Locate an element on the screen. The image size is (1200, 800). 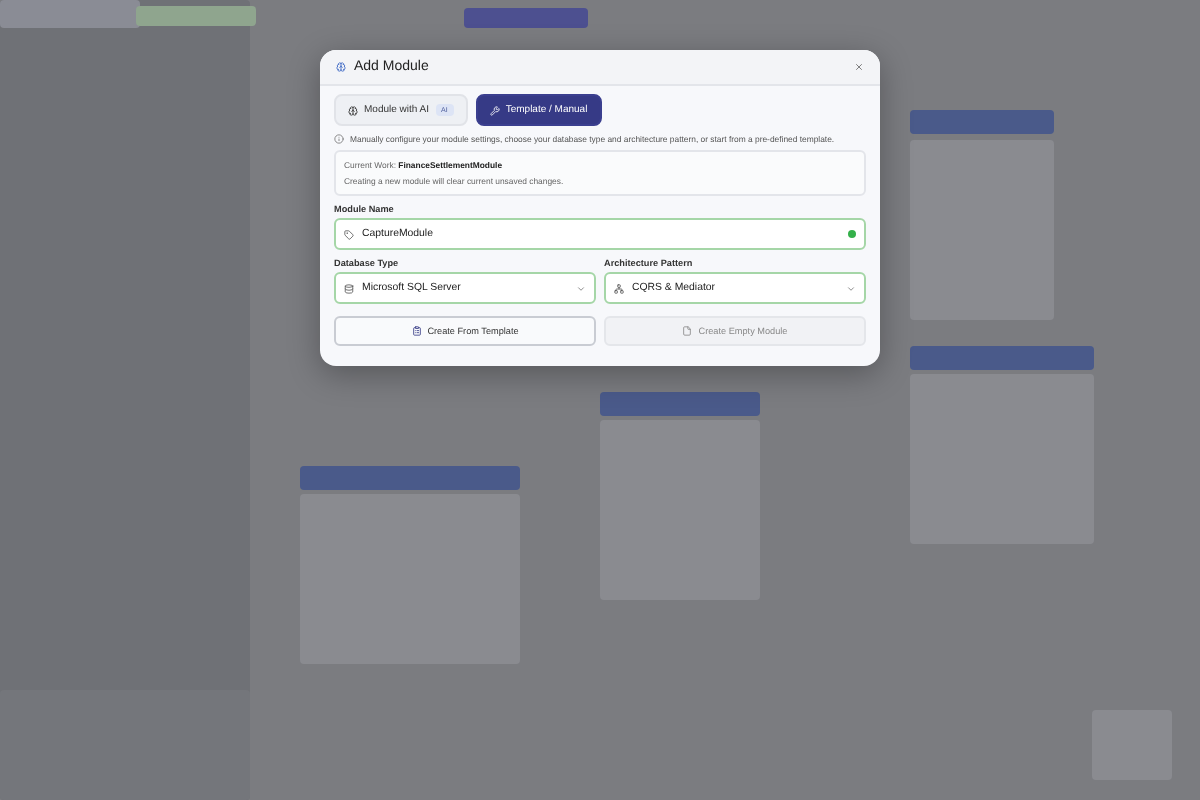
file-icon is located at coordinates (687, 331).